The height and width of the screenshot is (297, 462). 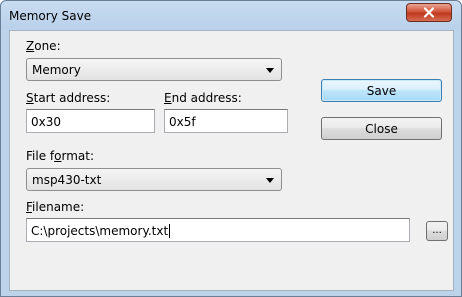 I want to click on close-window-button, so click(x=429, y=12).